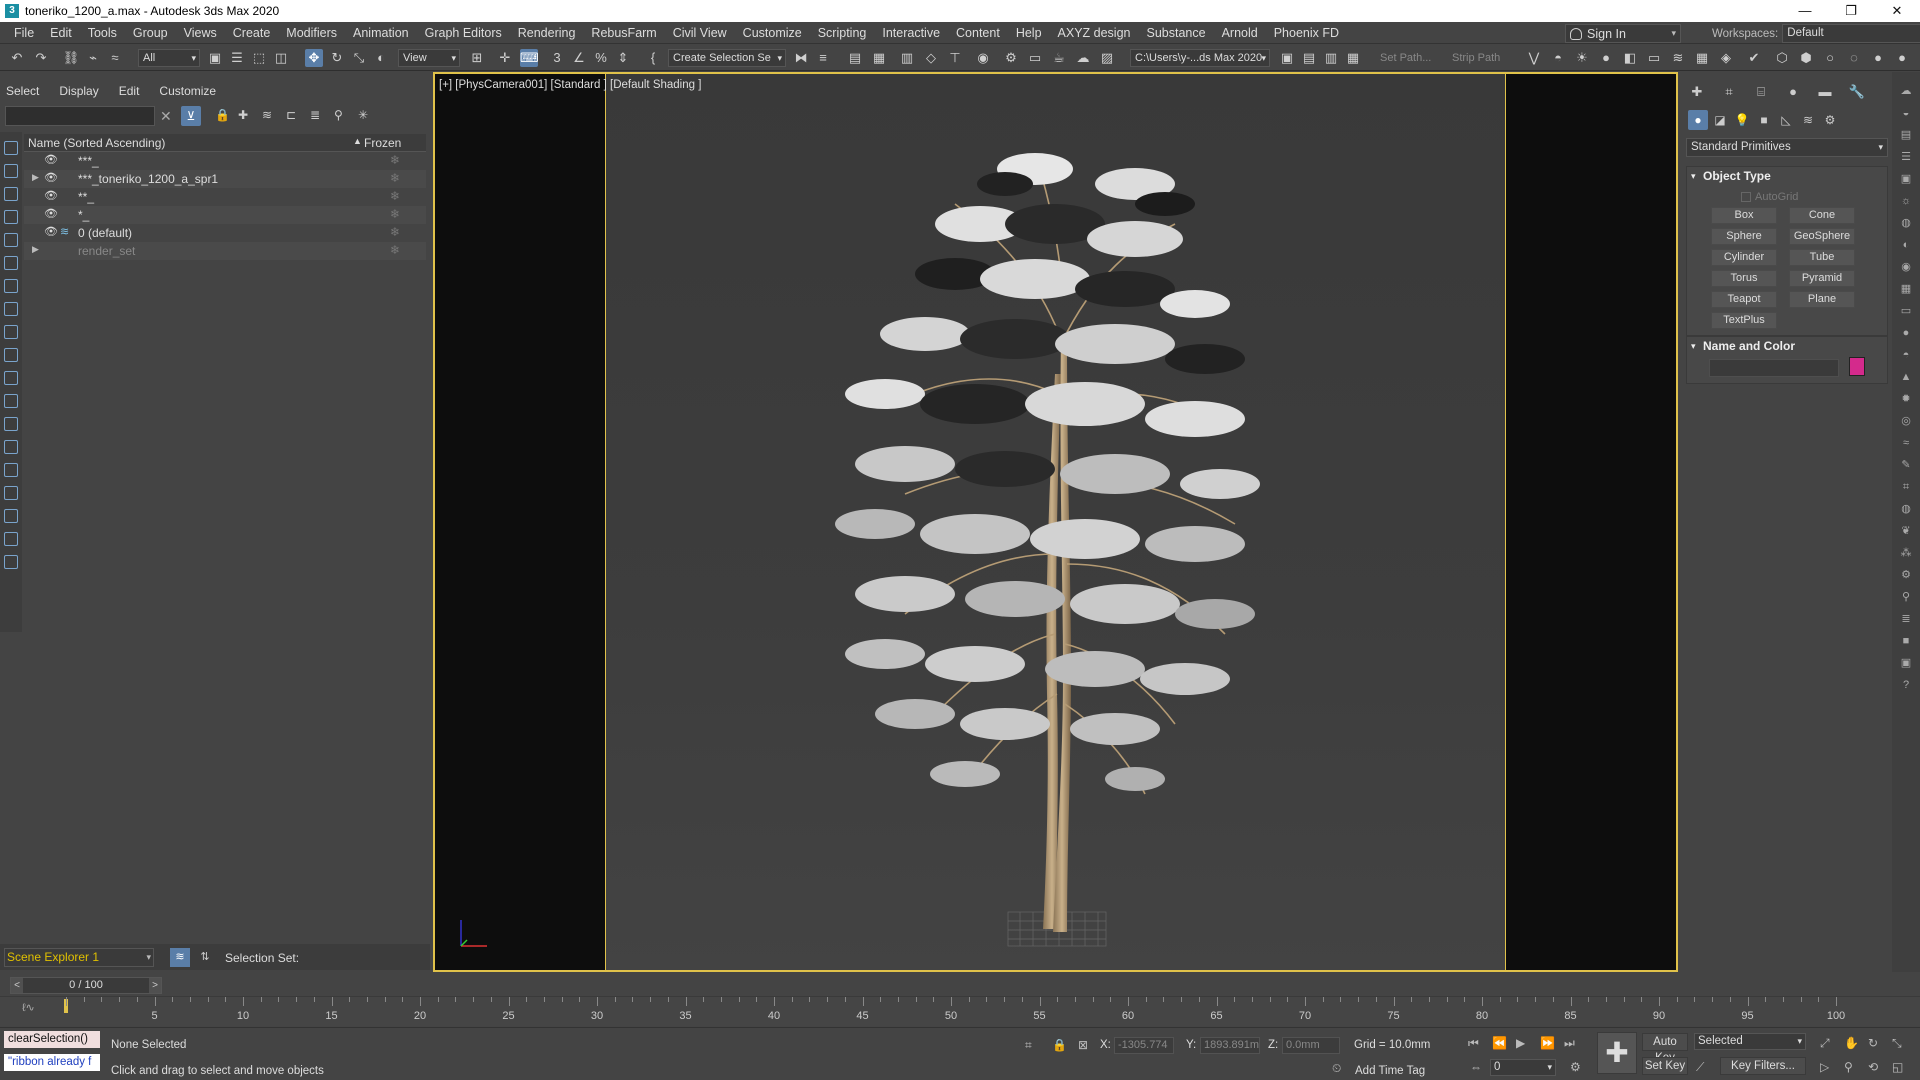 Image resolution: width=1920 pixels, height=1080 pixels. Describe the element at coordinates (17, 58) in the screenshot. I see `undo-icon: ↶` at that location.